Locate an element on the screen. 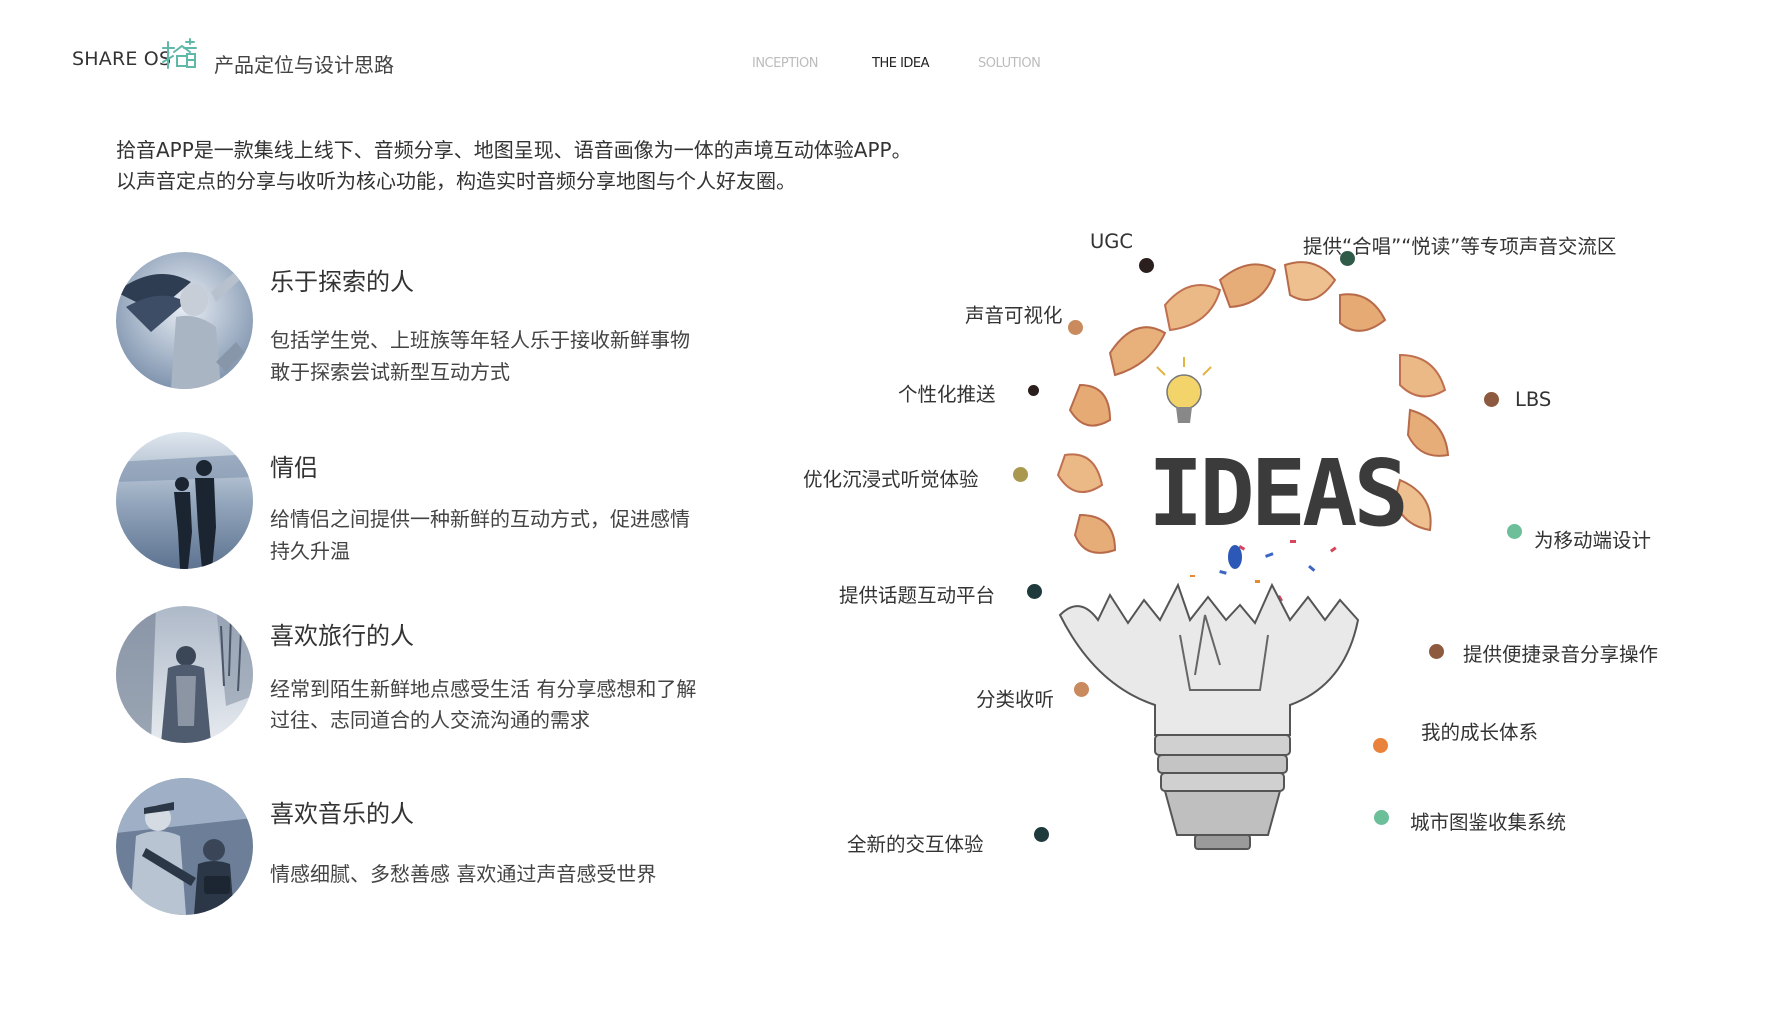  persona-desc-line: 经常到陌生新鲜地点感受生活 有分享感想和了解 is located at coordinates (483, 689).